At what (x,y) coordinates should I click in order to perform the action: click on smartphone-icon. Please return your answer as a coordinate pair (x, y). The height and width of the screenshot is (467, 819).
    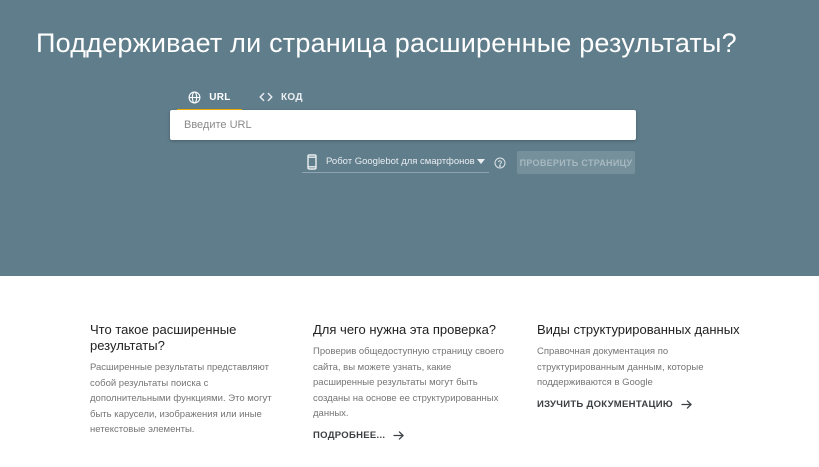
    Looking at the image, I should click on (312, 162).